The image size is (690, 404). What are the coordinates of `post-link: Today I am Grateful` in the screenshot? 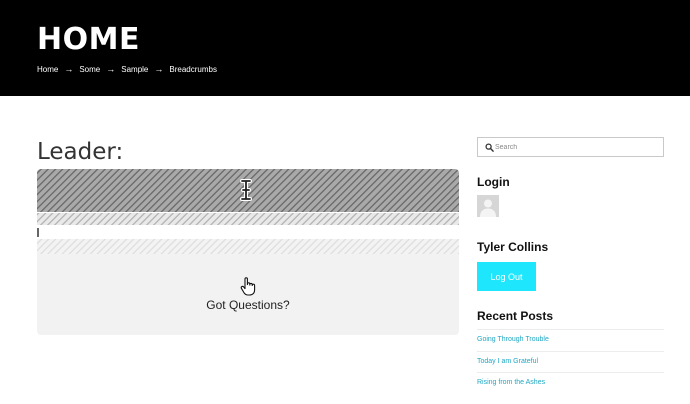 It's located at (507, 361).